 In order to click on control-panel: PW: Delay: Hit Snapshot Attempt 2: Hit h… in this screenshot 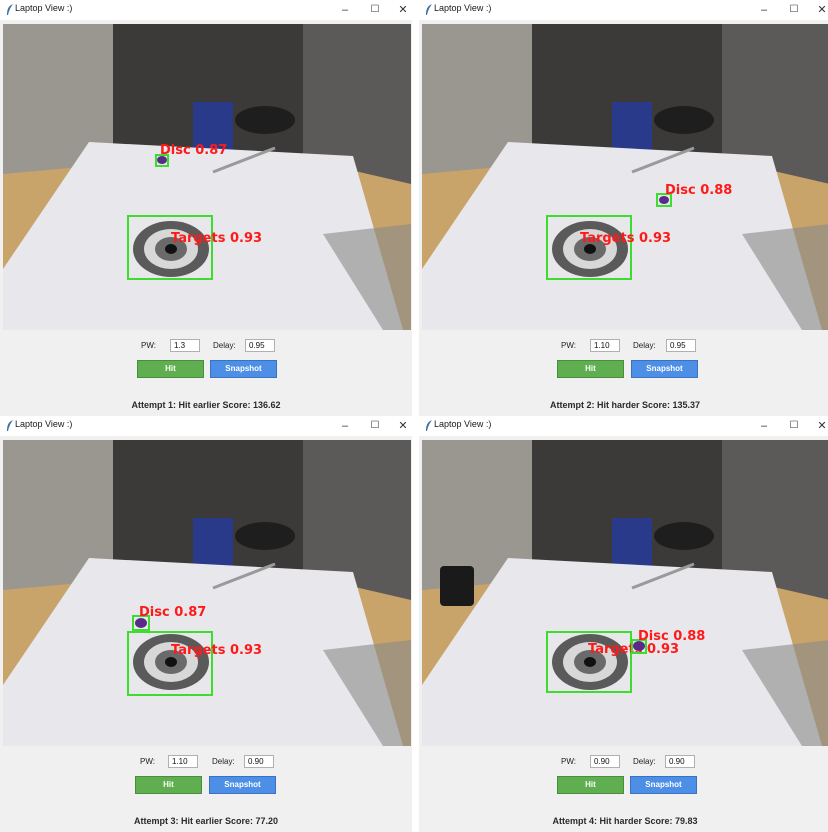, I will do `click(623, 377)`.